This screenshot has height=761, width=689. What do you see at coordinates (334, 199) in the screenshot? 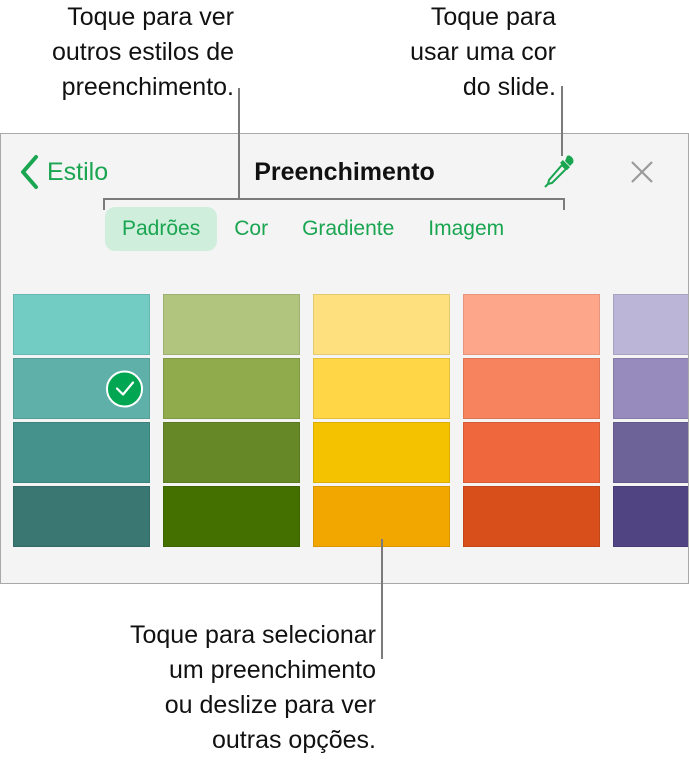
I see `leader-line-tabs-bracket` at bounding box center [334, 199].